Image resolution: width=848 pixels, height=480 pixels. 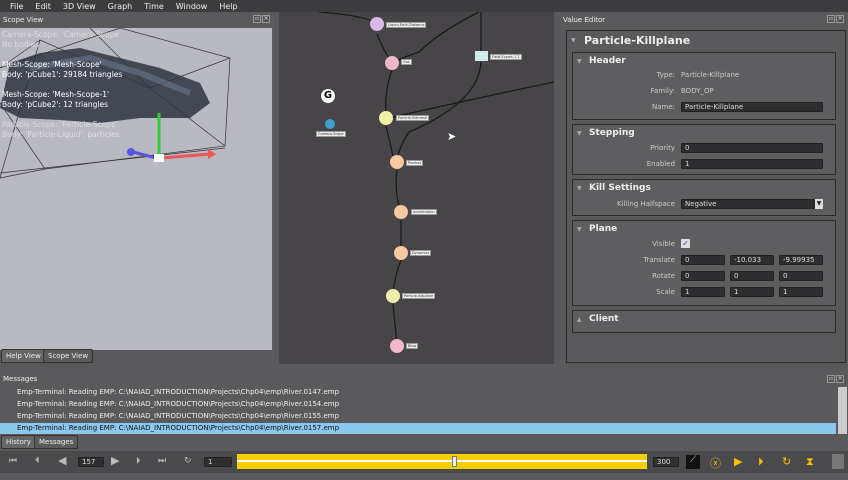 I want to click on x-axis-icon, so click(x=186, y=156).